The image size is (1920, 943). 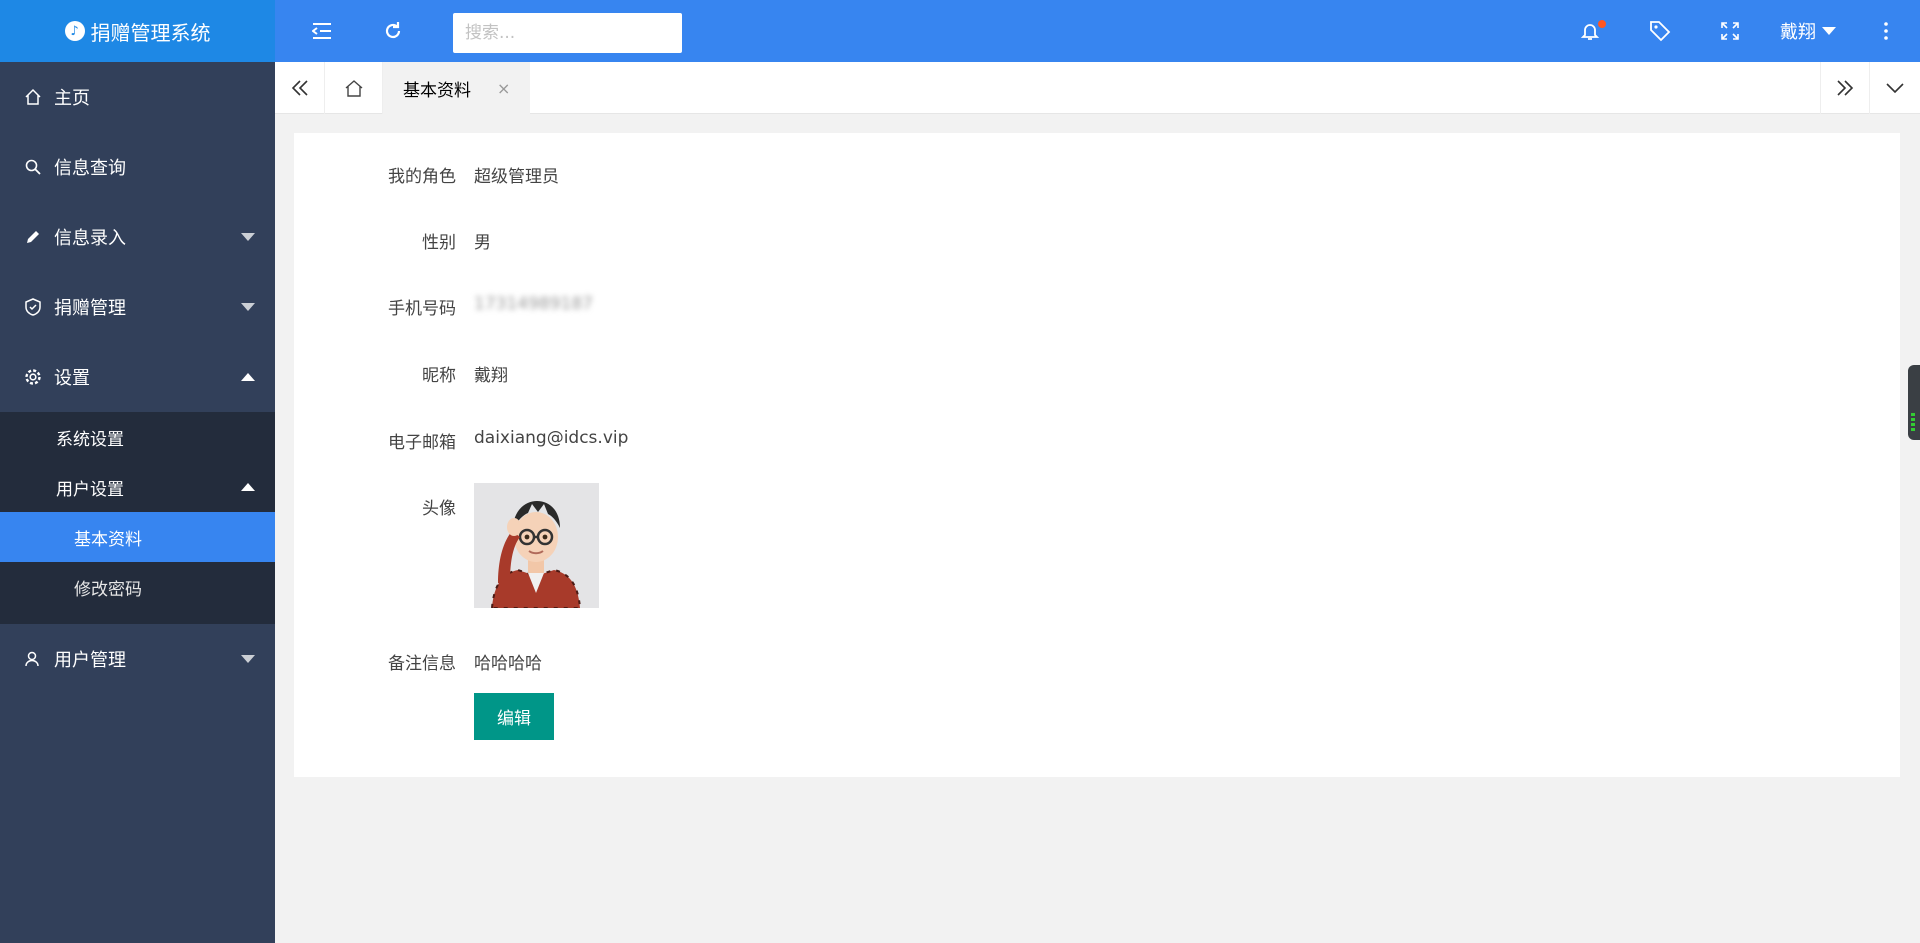 I want to click on fullscreen-button, so click(x=1730, y=31).